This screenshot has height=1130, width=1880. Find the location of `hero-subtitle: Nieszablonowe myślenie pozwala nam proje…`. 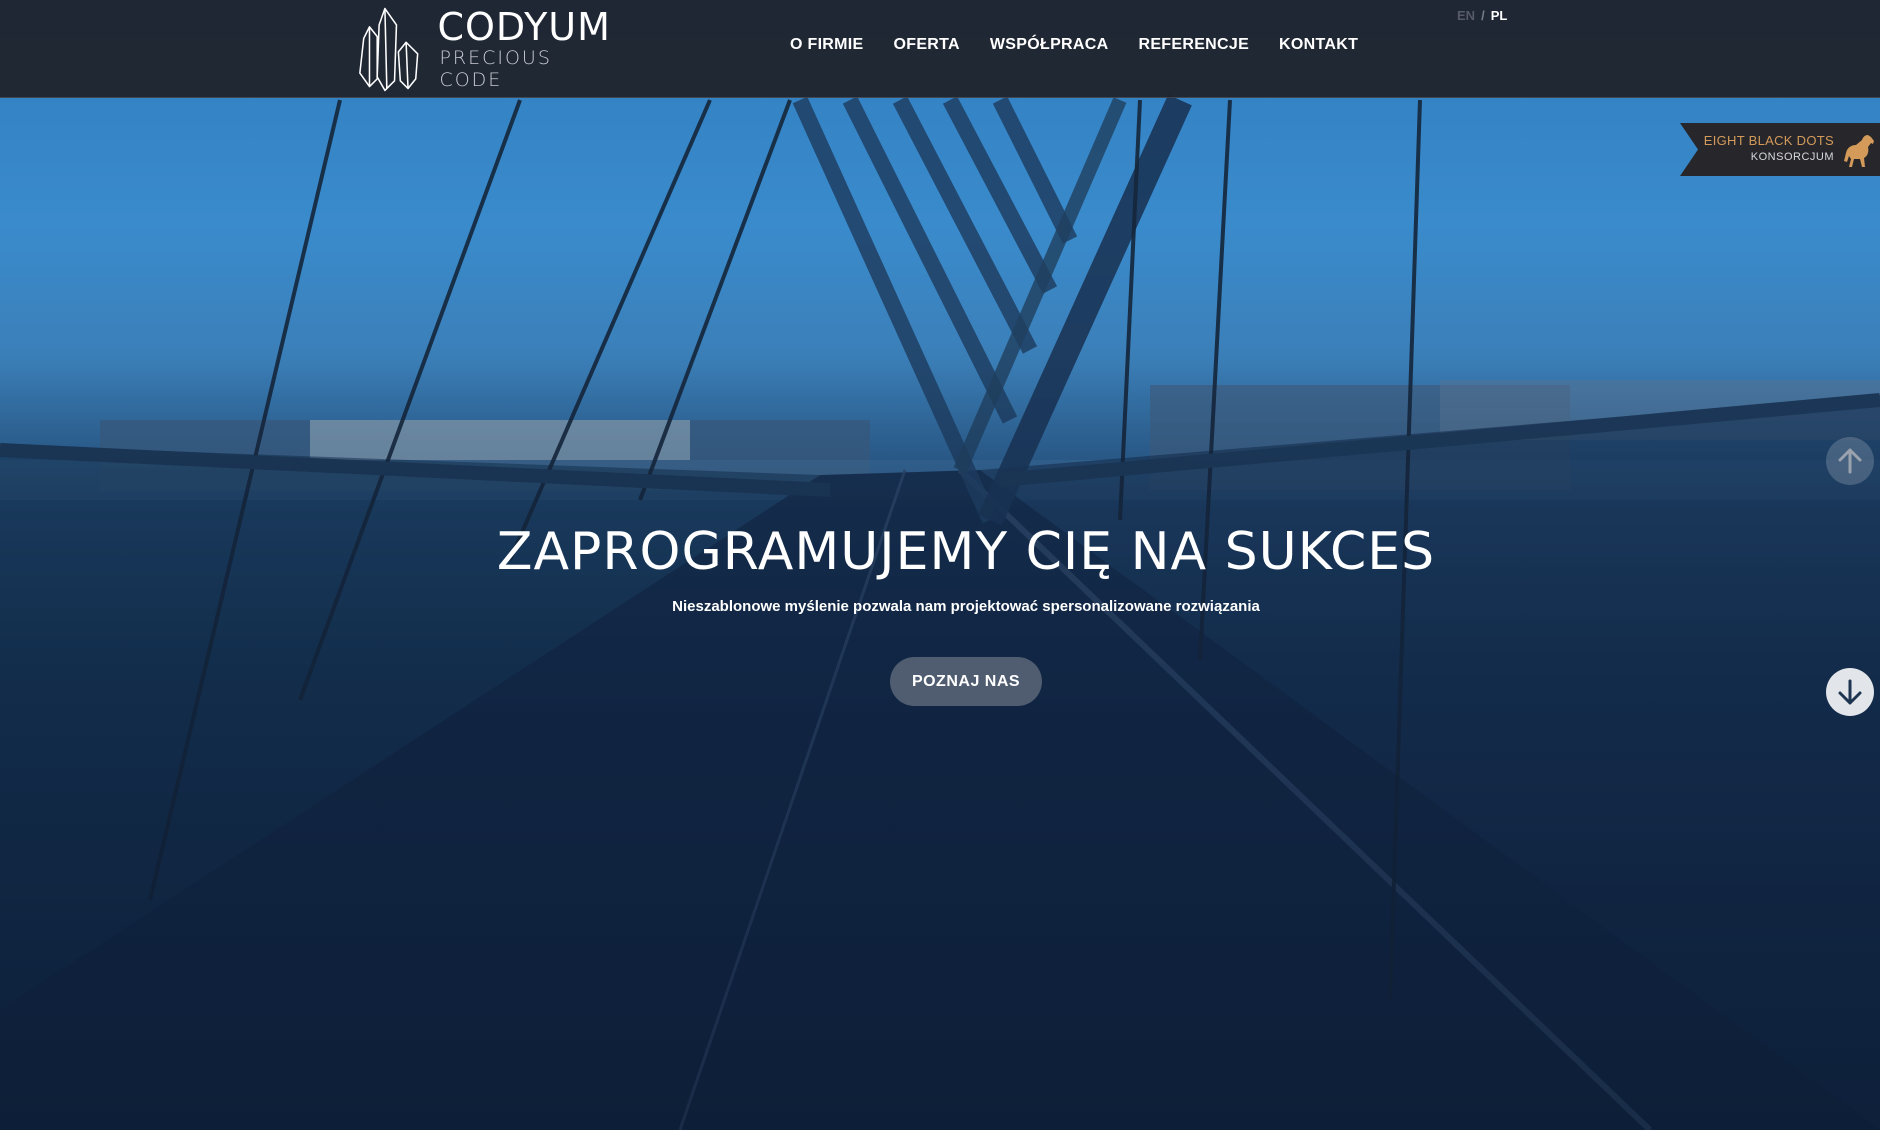

hero-subtitle: Nieszablonowe myślenie pozwala nam proje… is located at coordinates (966, 606).